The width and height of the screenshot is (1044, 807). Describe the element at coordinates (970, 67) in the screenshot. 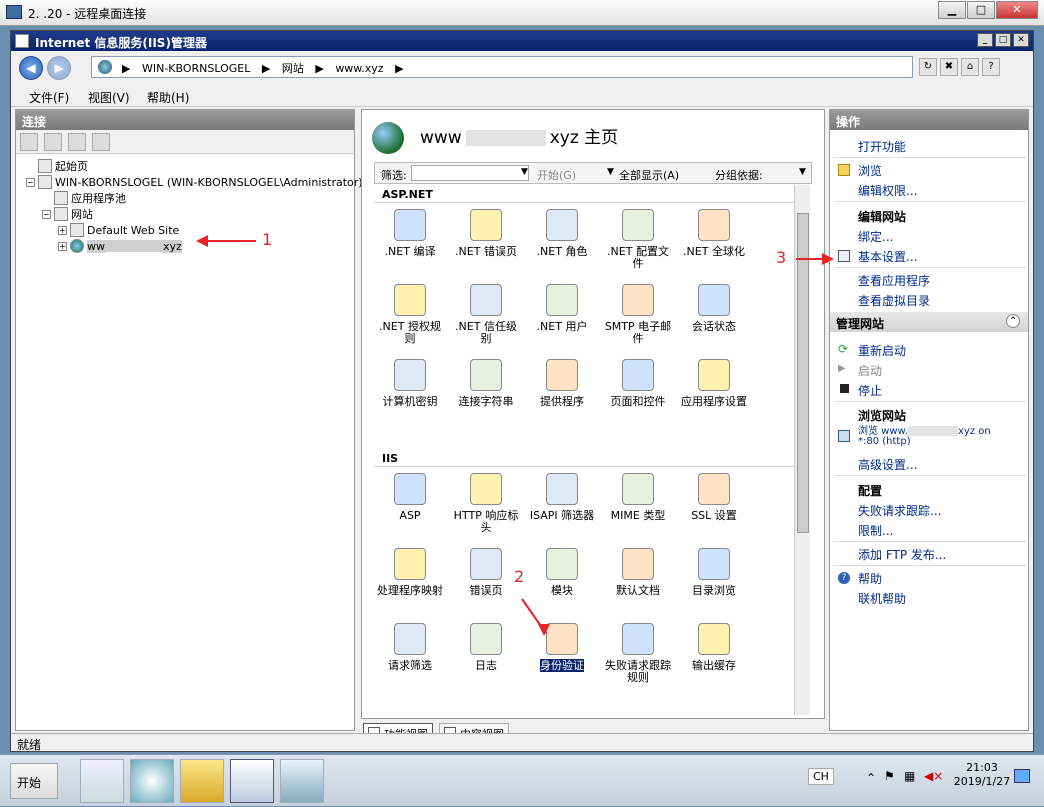

I see `home-icon: ⌂` at that location.